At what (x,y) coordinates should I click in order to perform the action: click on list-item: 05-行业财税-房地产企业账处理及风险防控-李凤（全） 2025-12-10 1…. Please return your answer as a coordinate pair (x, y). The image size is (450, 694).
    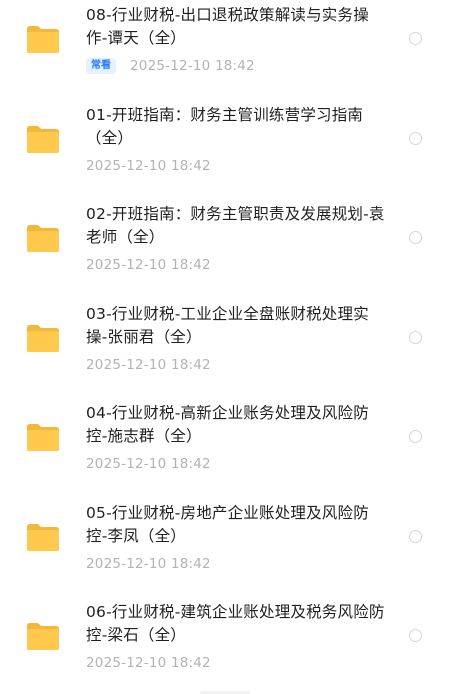
    Looking at the image, I should click on (225, 540).